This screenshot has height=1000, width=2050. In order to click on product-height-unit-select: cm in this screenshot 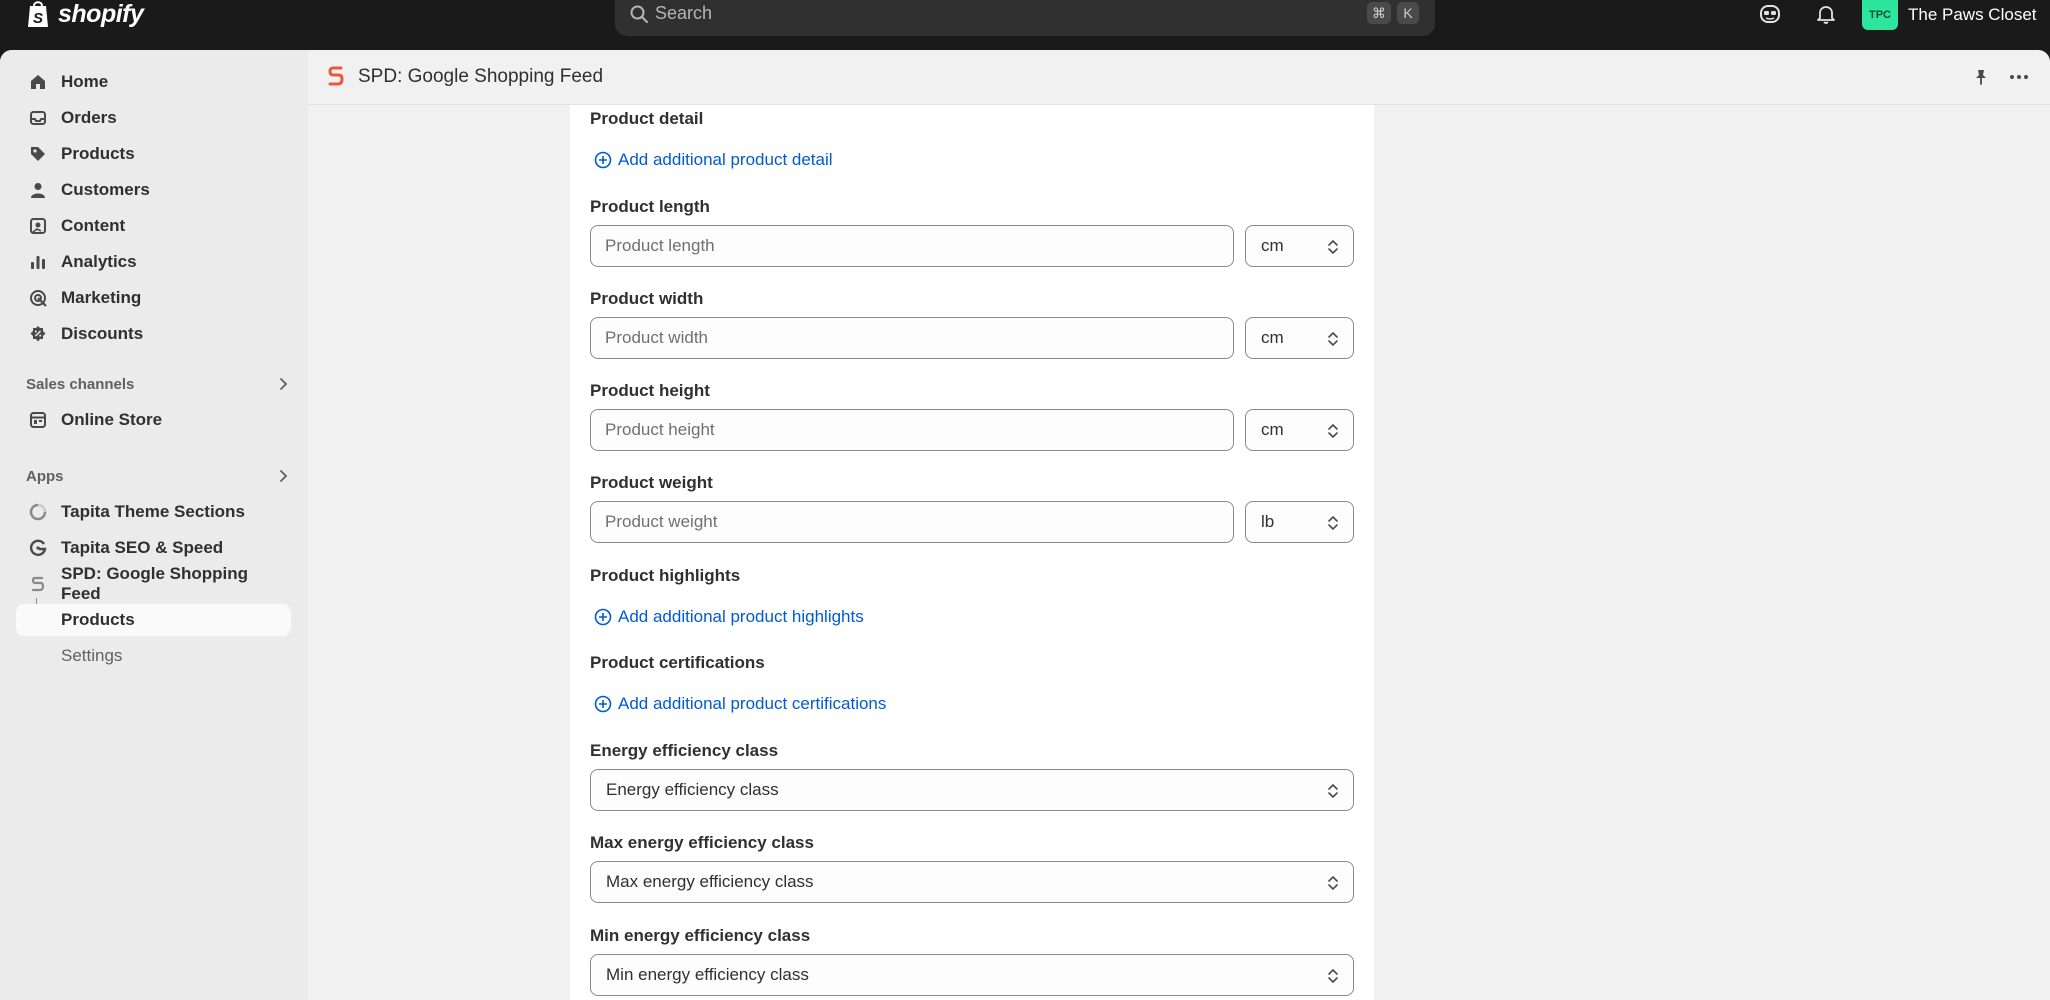, I will do `click(1299, 430)`.